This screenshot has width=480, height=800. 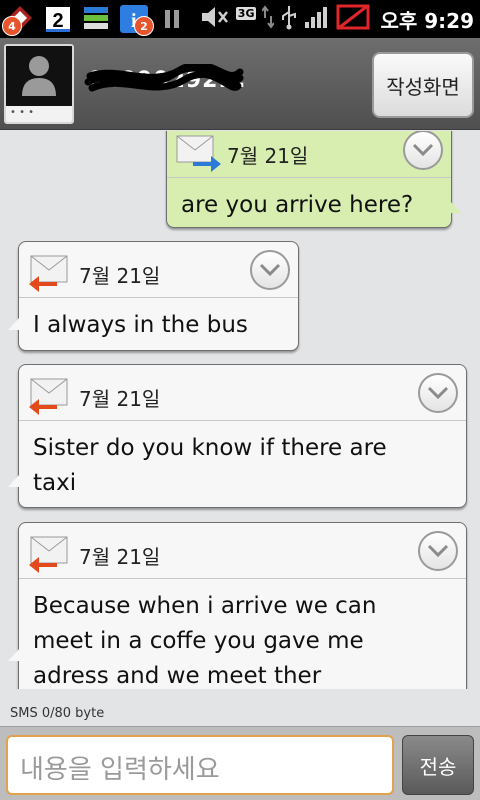 I want to click on message-text: I always in the bus, so click(x=140, y=325).